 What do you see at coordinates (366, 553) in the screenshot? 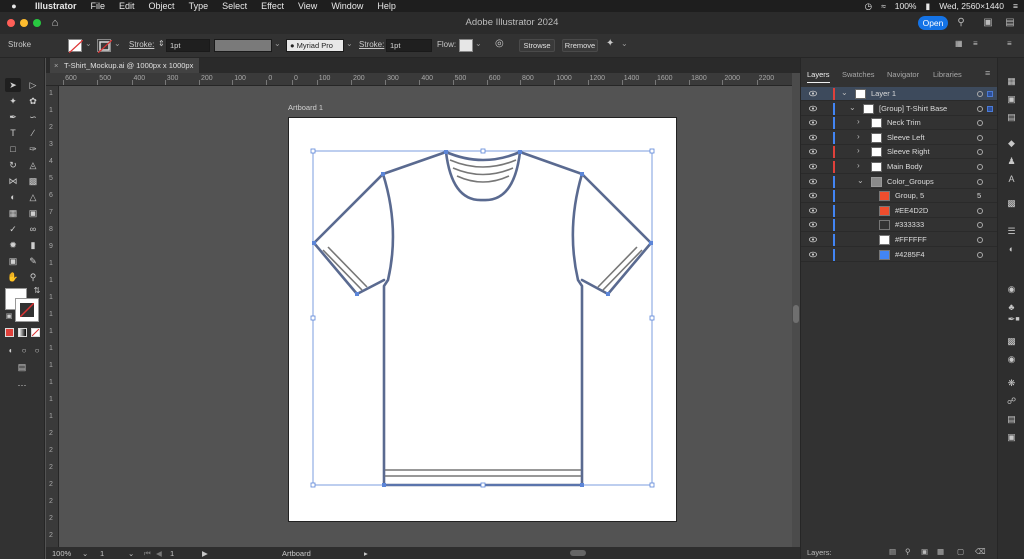
I see `status-menu-icon: ▸` at bounding box center [366, 553].